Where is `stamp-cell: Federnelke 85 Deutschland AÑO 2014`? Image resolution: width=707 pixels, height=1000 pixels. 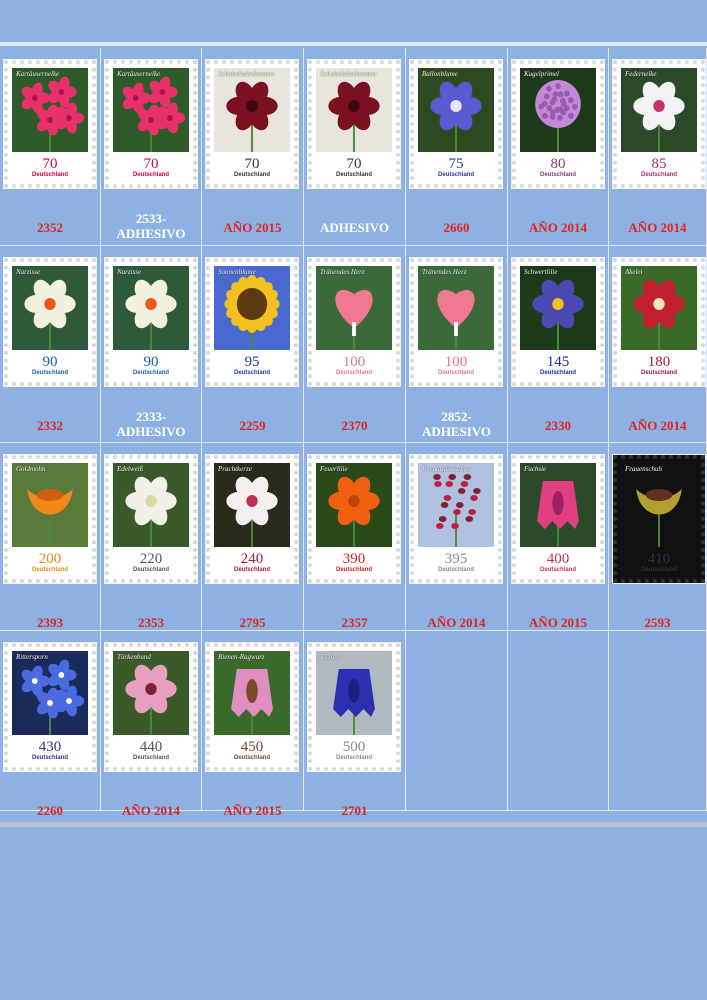 stamp-cell: Federnelke 85 Deutschland AÑO 2014 is located at coordinates (658, 147).